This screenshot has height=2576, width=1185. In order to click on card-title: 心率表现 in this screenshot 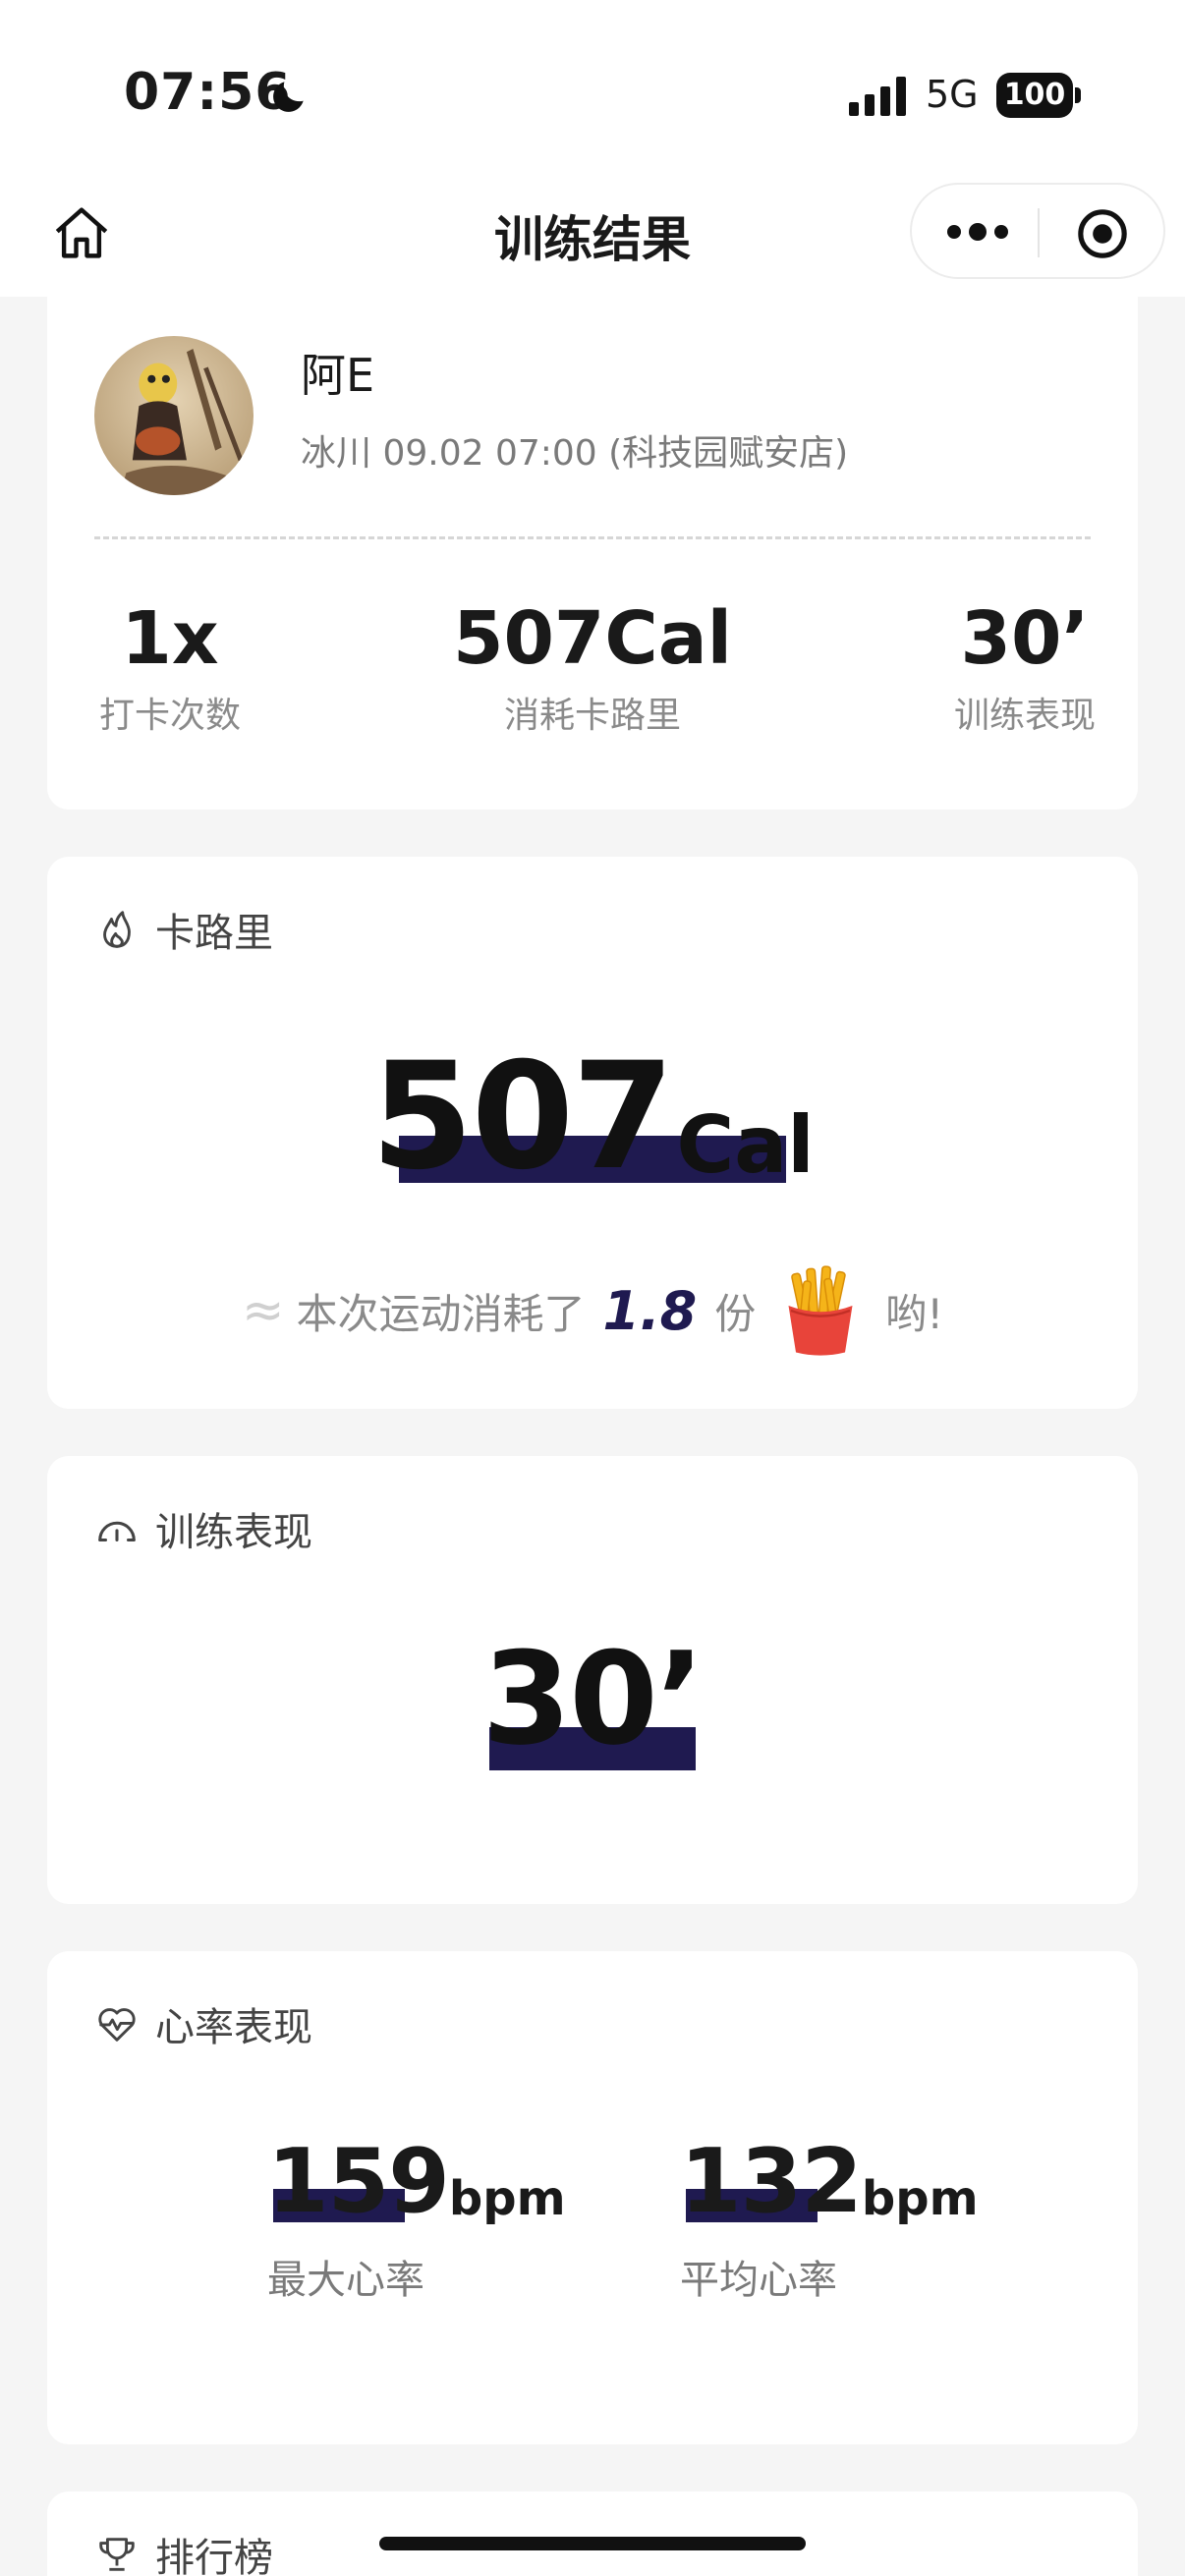, I will do `click(234, 2027)`.